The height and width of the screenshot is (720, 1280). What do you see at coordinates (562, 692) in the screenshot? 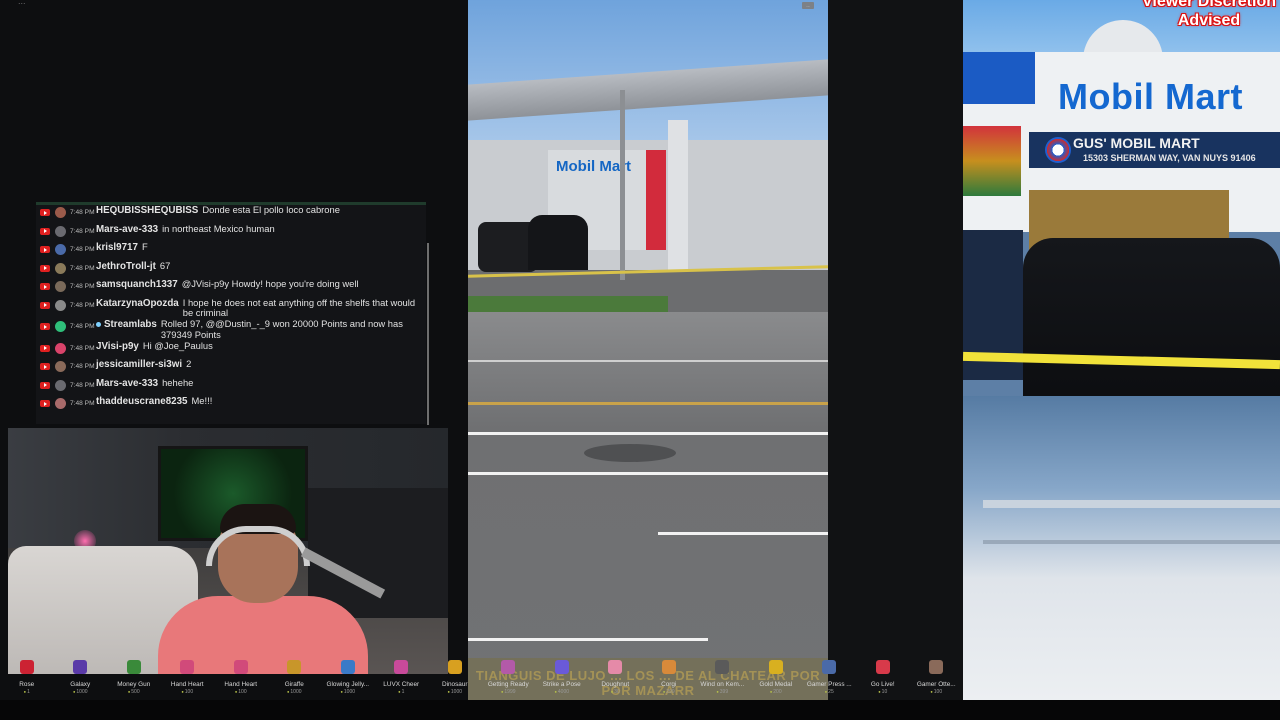
I see `reward-cost: 4000` at bounding box center [562, 692].